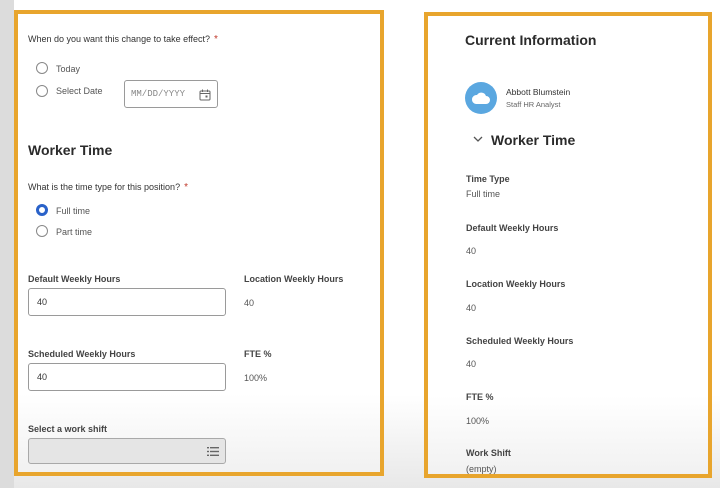  Describe the element at coordinates (531, 40) in the screenshot. I see `current-information-title: Current Information` at that location.